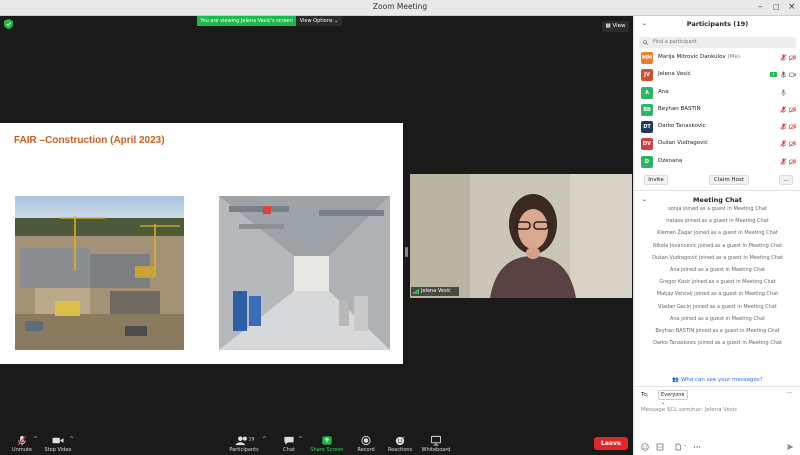  I want to click on message-placeholder: Message SCL seminar: Jelena Vesic, so click(689, 410).